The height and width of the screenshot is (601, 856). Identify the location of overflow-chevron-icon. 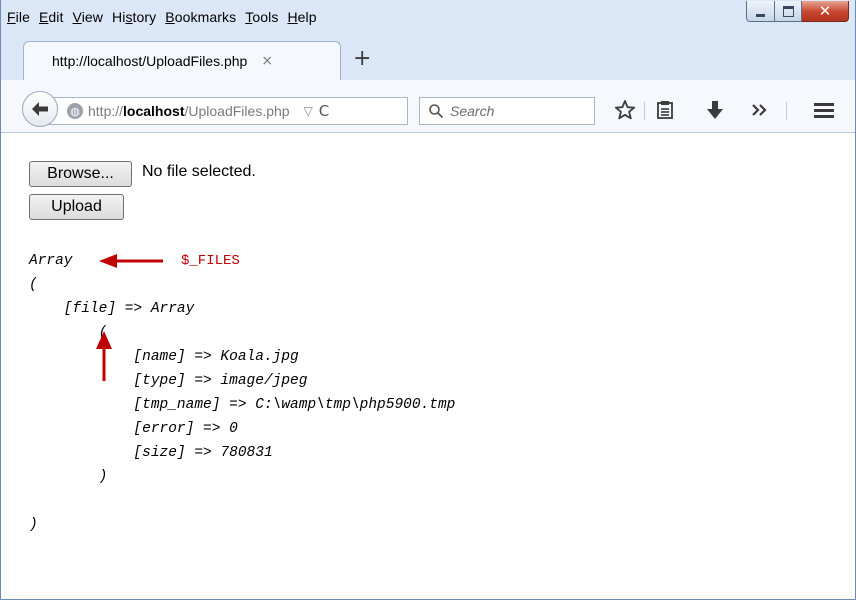
(759, 110).